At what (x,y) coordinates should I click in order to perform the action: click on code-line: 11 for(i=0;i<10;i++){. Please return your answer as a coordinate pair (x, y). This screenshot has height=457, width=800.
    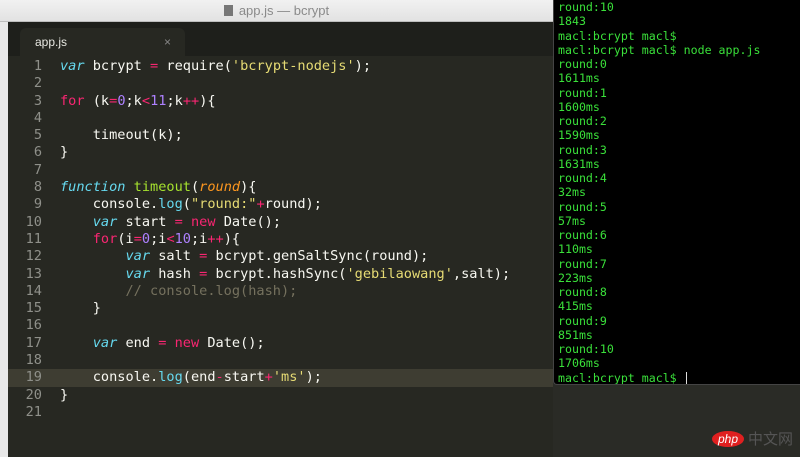
    Looking at the image, I should click on (280, 239).